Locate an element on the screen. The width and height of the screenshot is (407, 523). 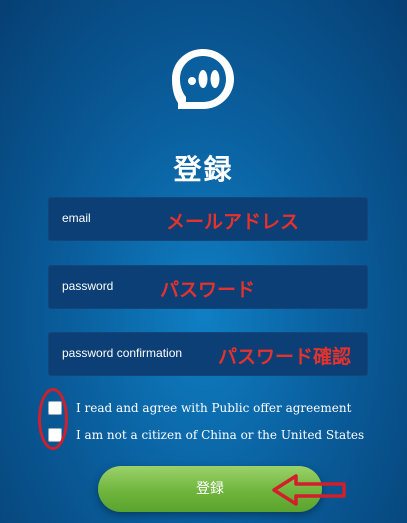
password-field: password パスワード is located at coordinates (208, 287).